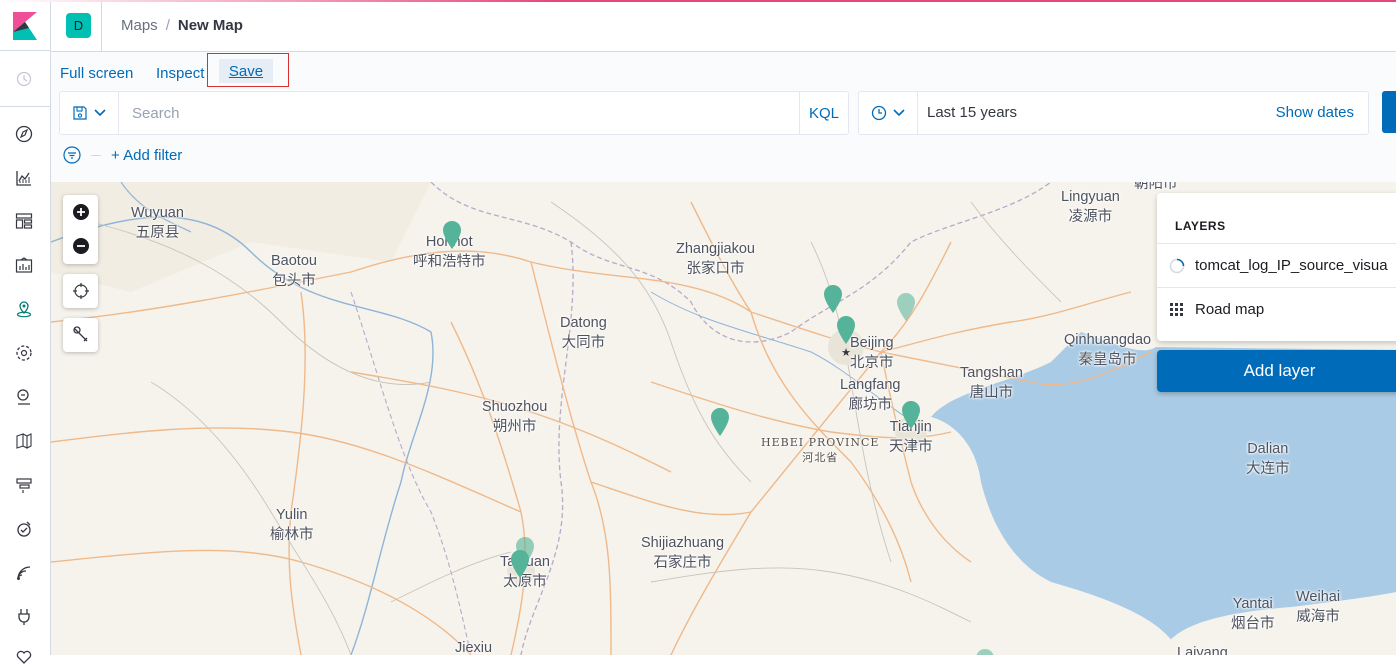  I want to click on map-label-weihai: Weihai 威海市, so click(1318, 607).